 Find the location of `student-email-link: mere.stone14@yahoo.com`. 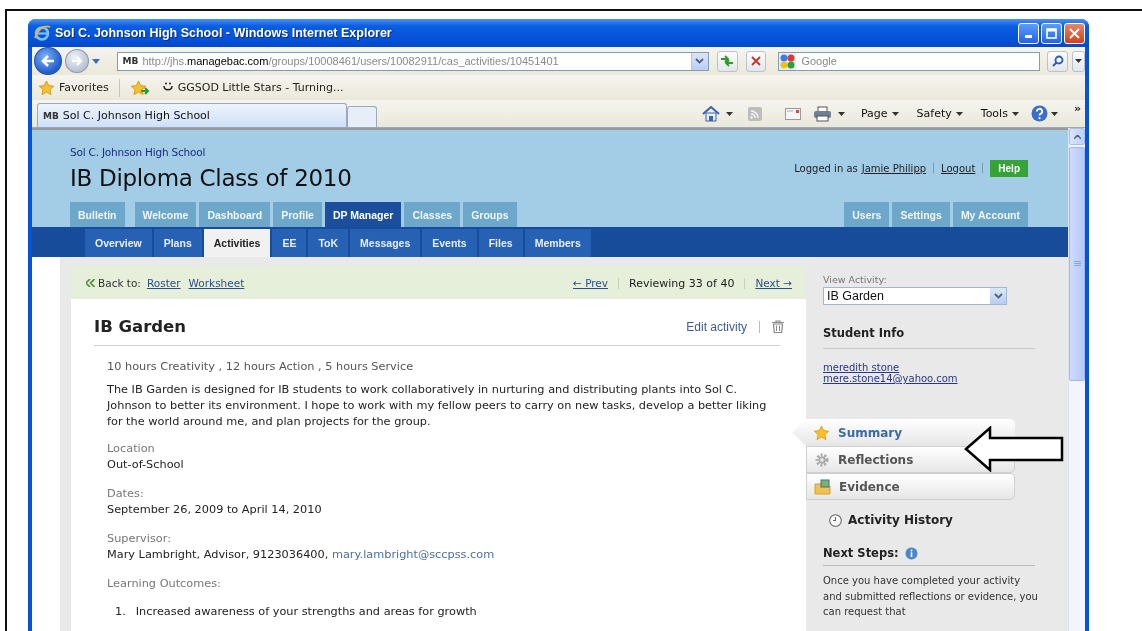

student-email-link: mere.stone14@yahoo.com is located at coordinates (890, 378).